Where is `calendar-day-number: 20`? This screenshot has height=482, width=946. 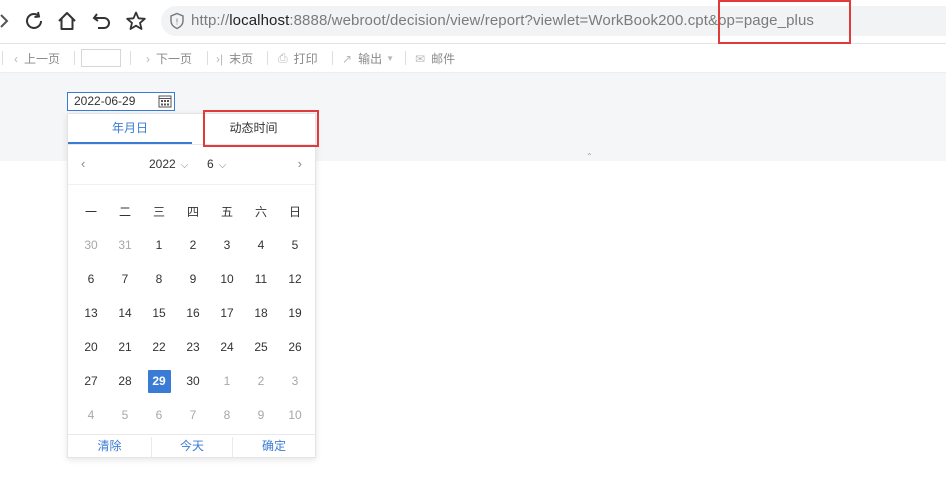
calendar-day-number: 20 is located at coordinates (91, 347).